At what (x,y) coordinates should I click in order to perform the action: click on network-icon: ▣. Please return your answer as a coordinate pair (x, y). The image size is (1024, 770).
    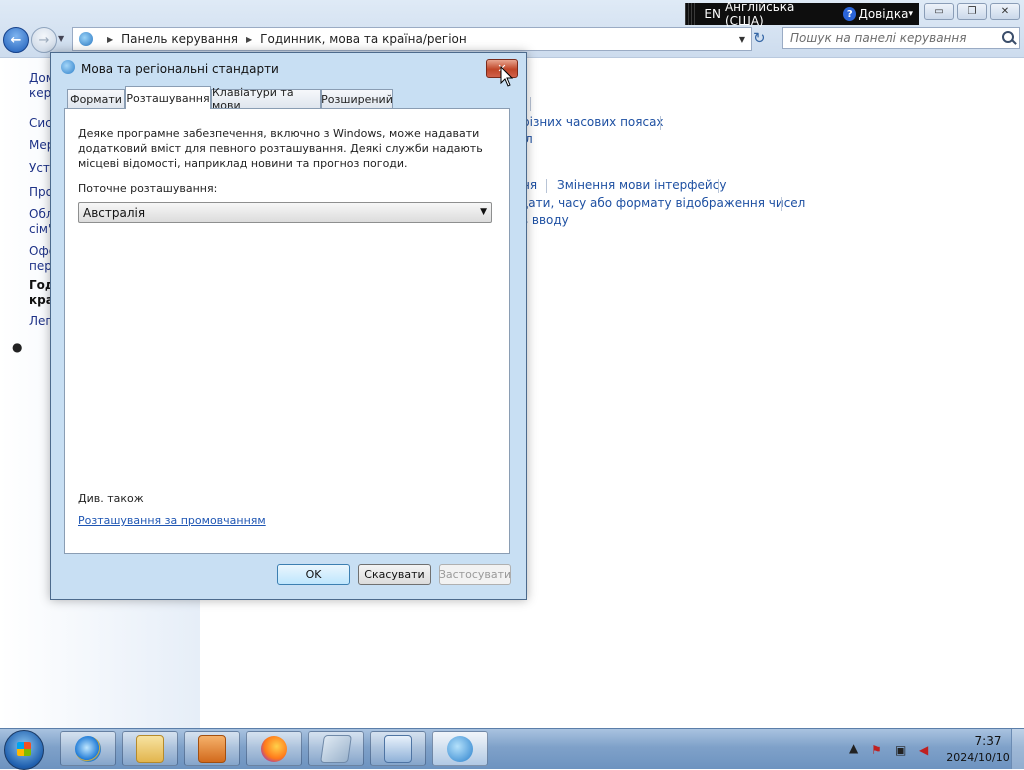
    Looking at the image, I should click on (900, 750).